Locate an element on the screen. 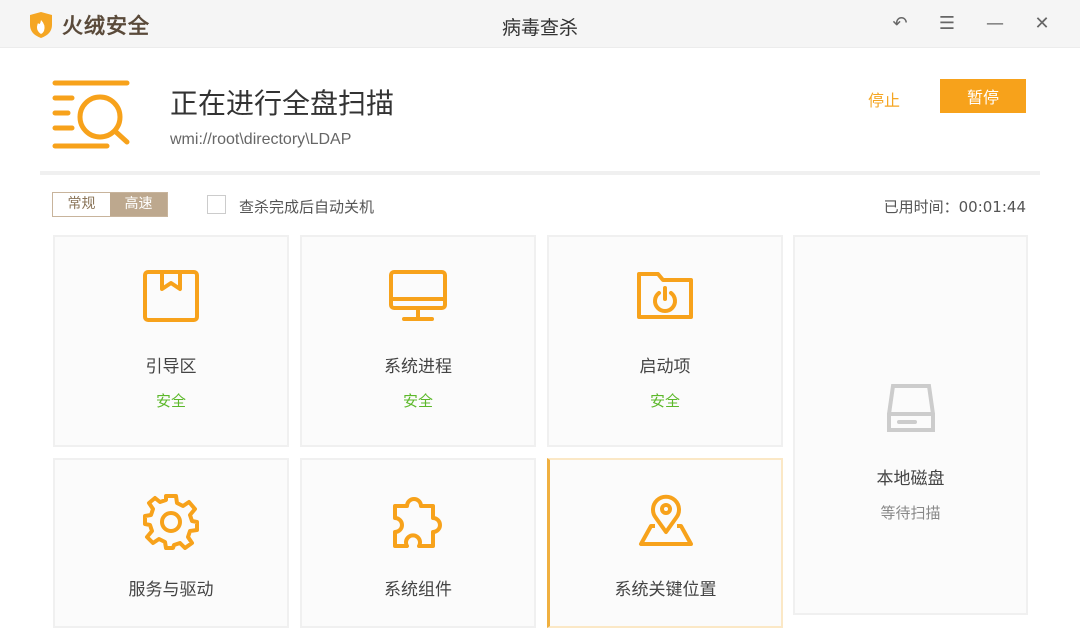  menu-icon: ☰ is located at coordinates (947, 23).